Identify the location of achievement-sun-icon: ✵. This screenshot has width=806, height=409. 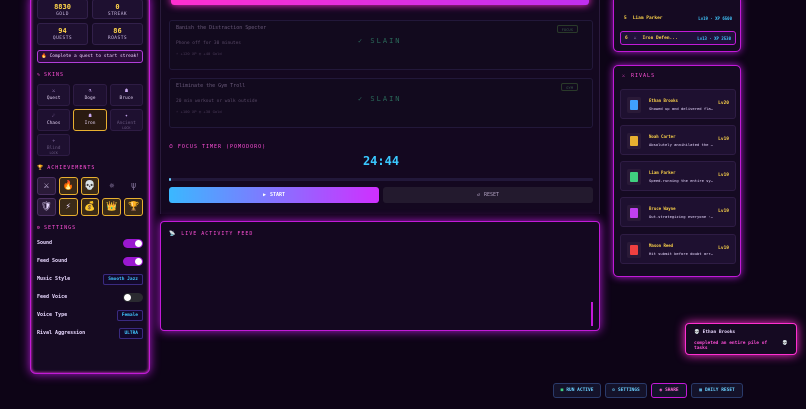
(112, 186).